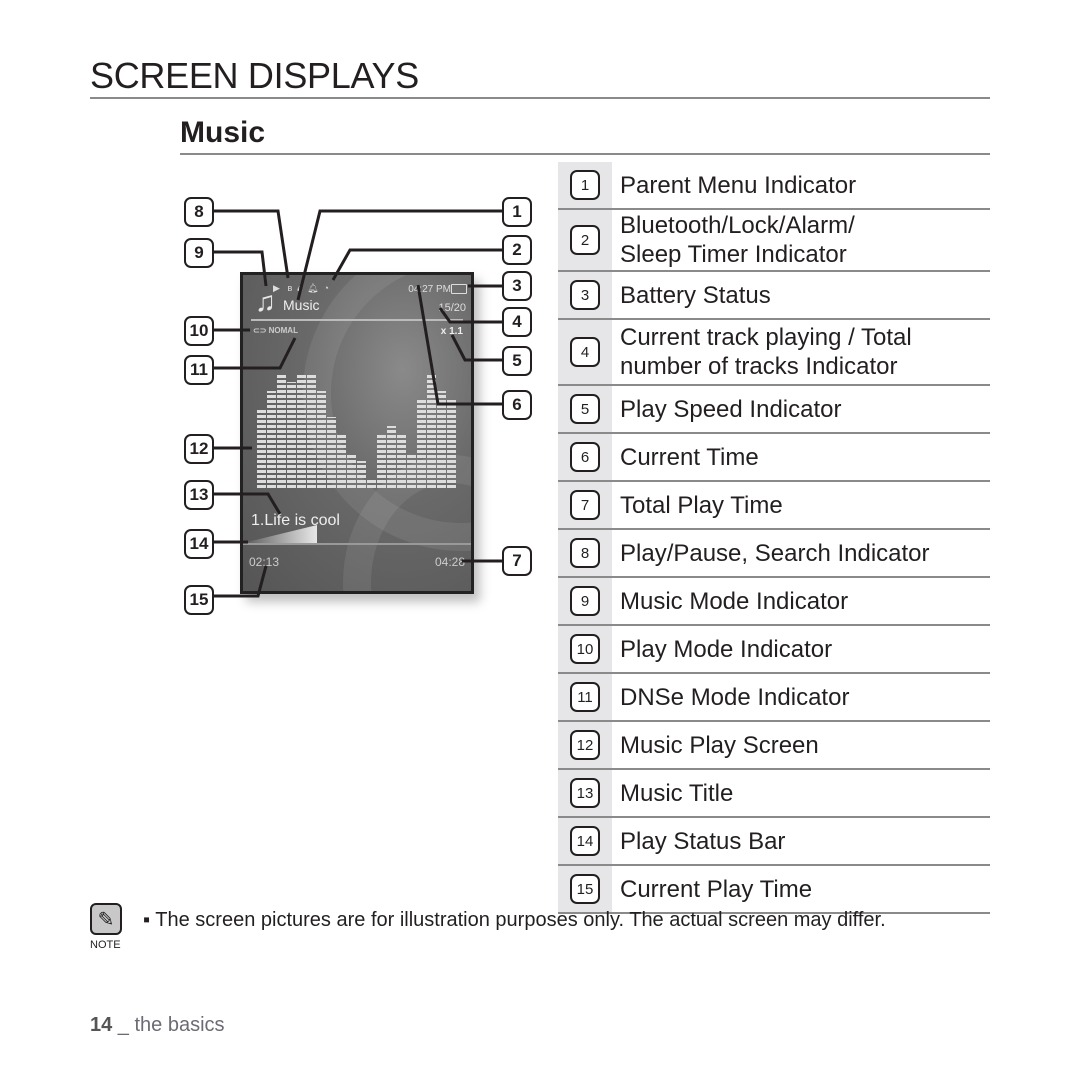 The width and height of the screenshot is (1080, 1080). Describe the element at coordinates (264, 562) in the screenshot. I see `current-play-time: 02:13` at that location.